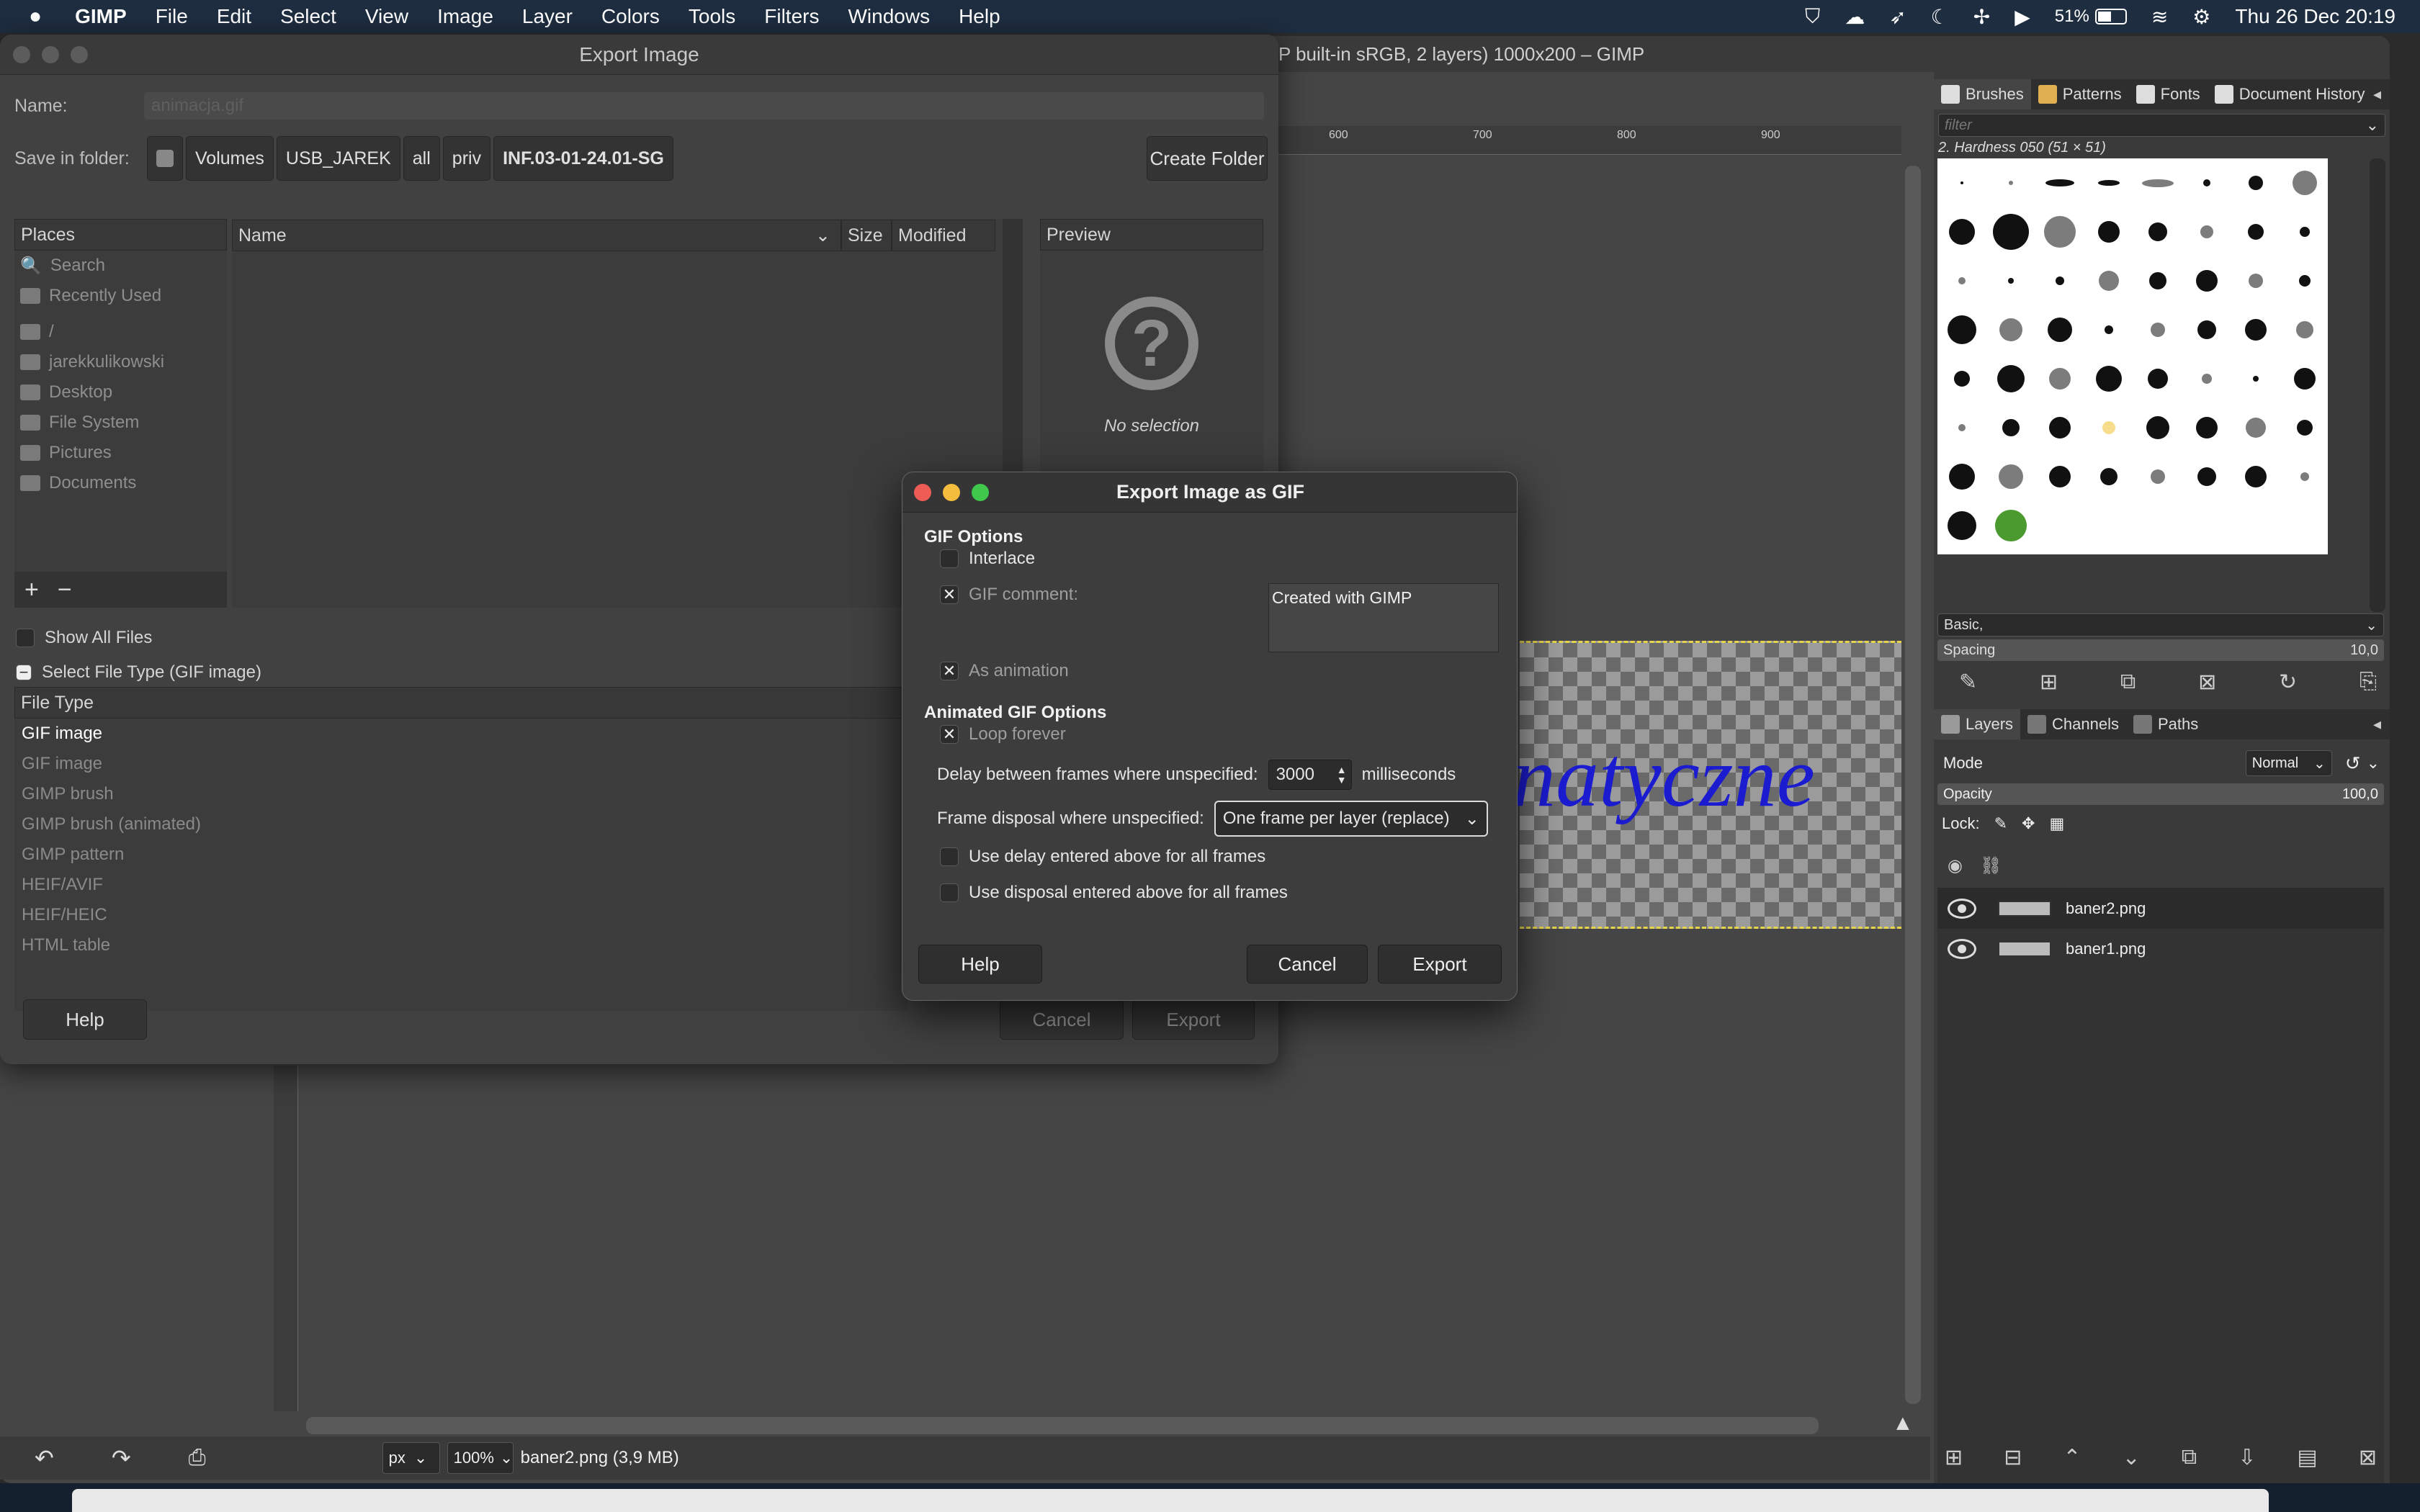 The width and height of the screenshot is (2420, 1512). Describe the element at coordinates (949, 558) in the screenshot. I see `interlace-checkbox` at that location.